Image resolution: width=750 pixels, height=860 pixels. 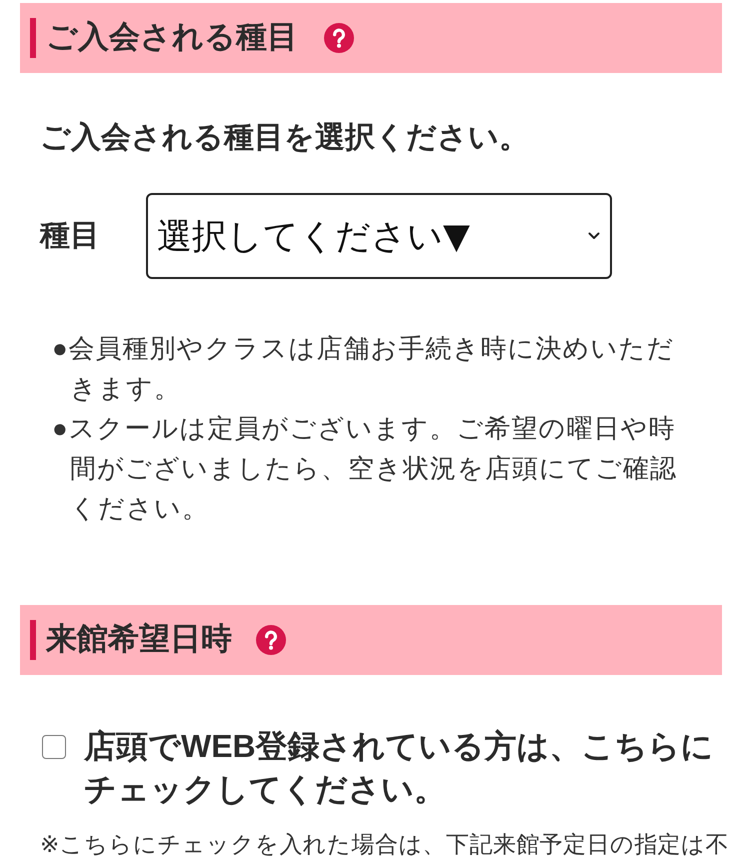 I want to click on field-label: 種目, so click(x=70, y=236).